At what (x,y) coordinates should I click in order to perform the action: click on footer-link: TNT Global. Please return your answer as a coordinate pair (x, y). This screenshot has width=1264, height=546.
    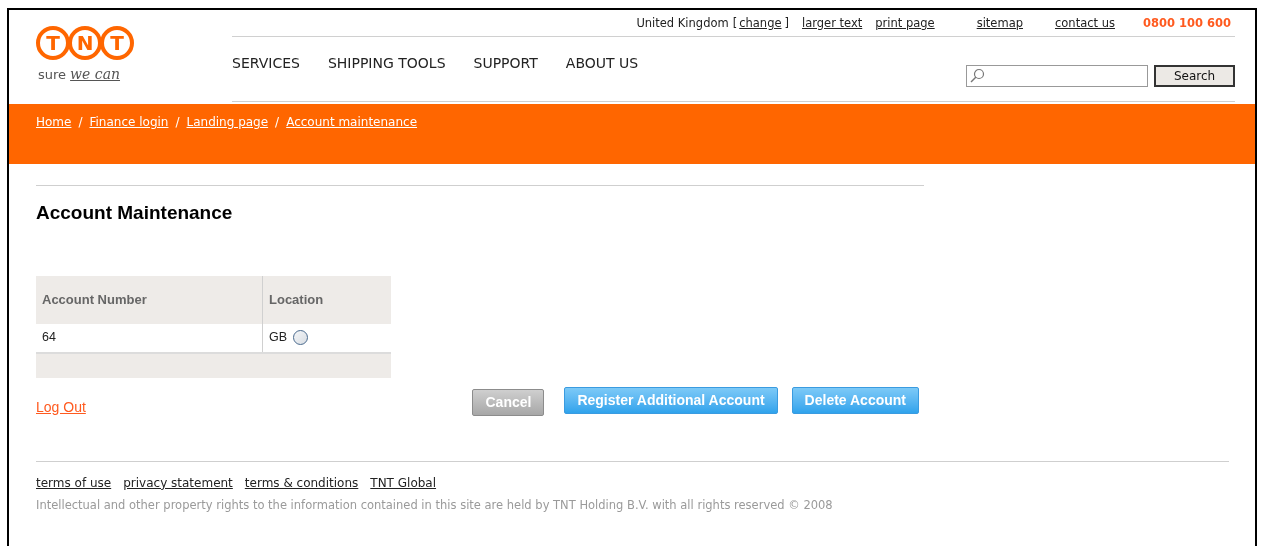
    Looking at the image, I should click on (403, 482).